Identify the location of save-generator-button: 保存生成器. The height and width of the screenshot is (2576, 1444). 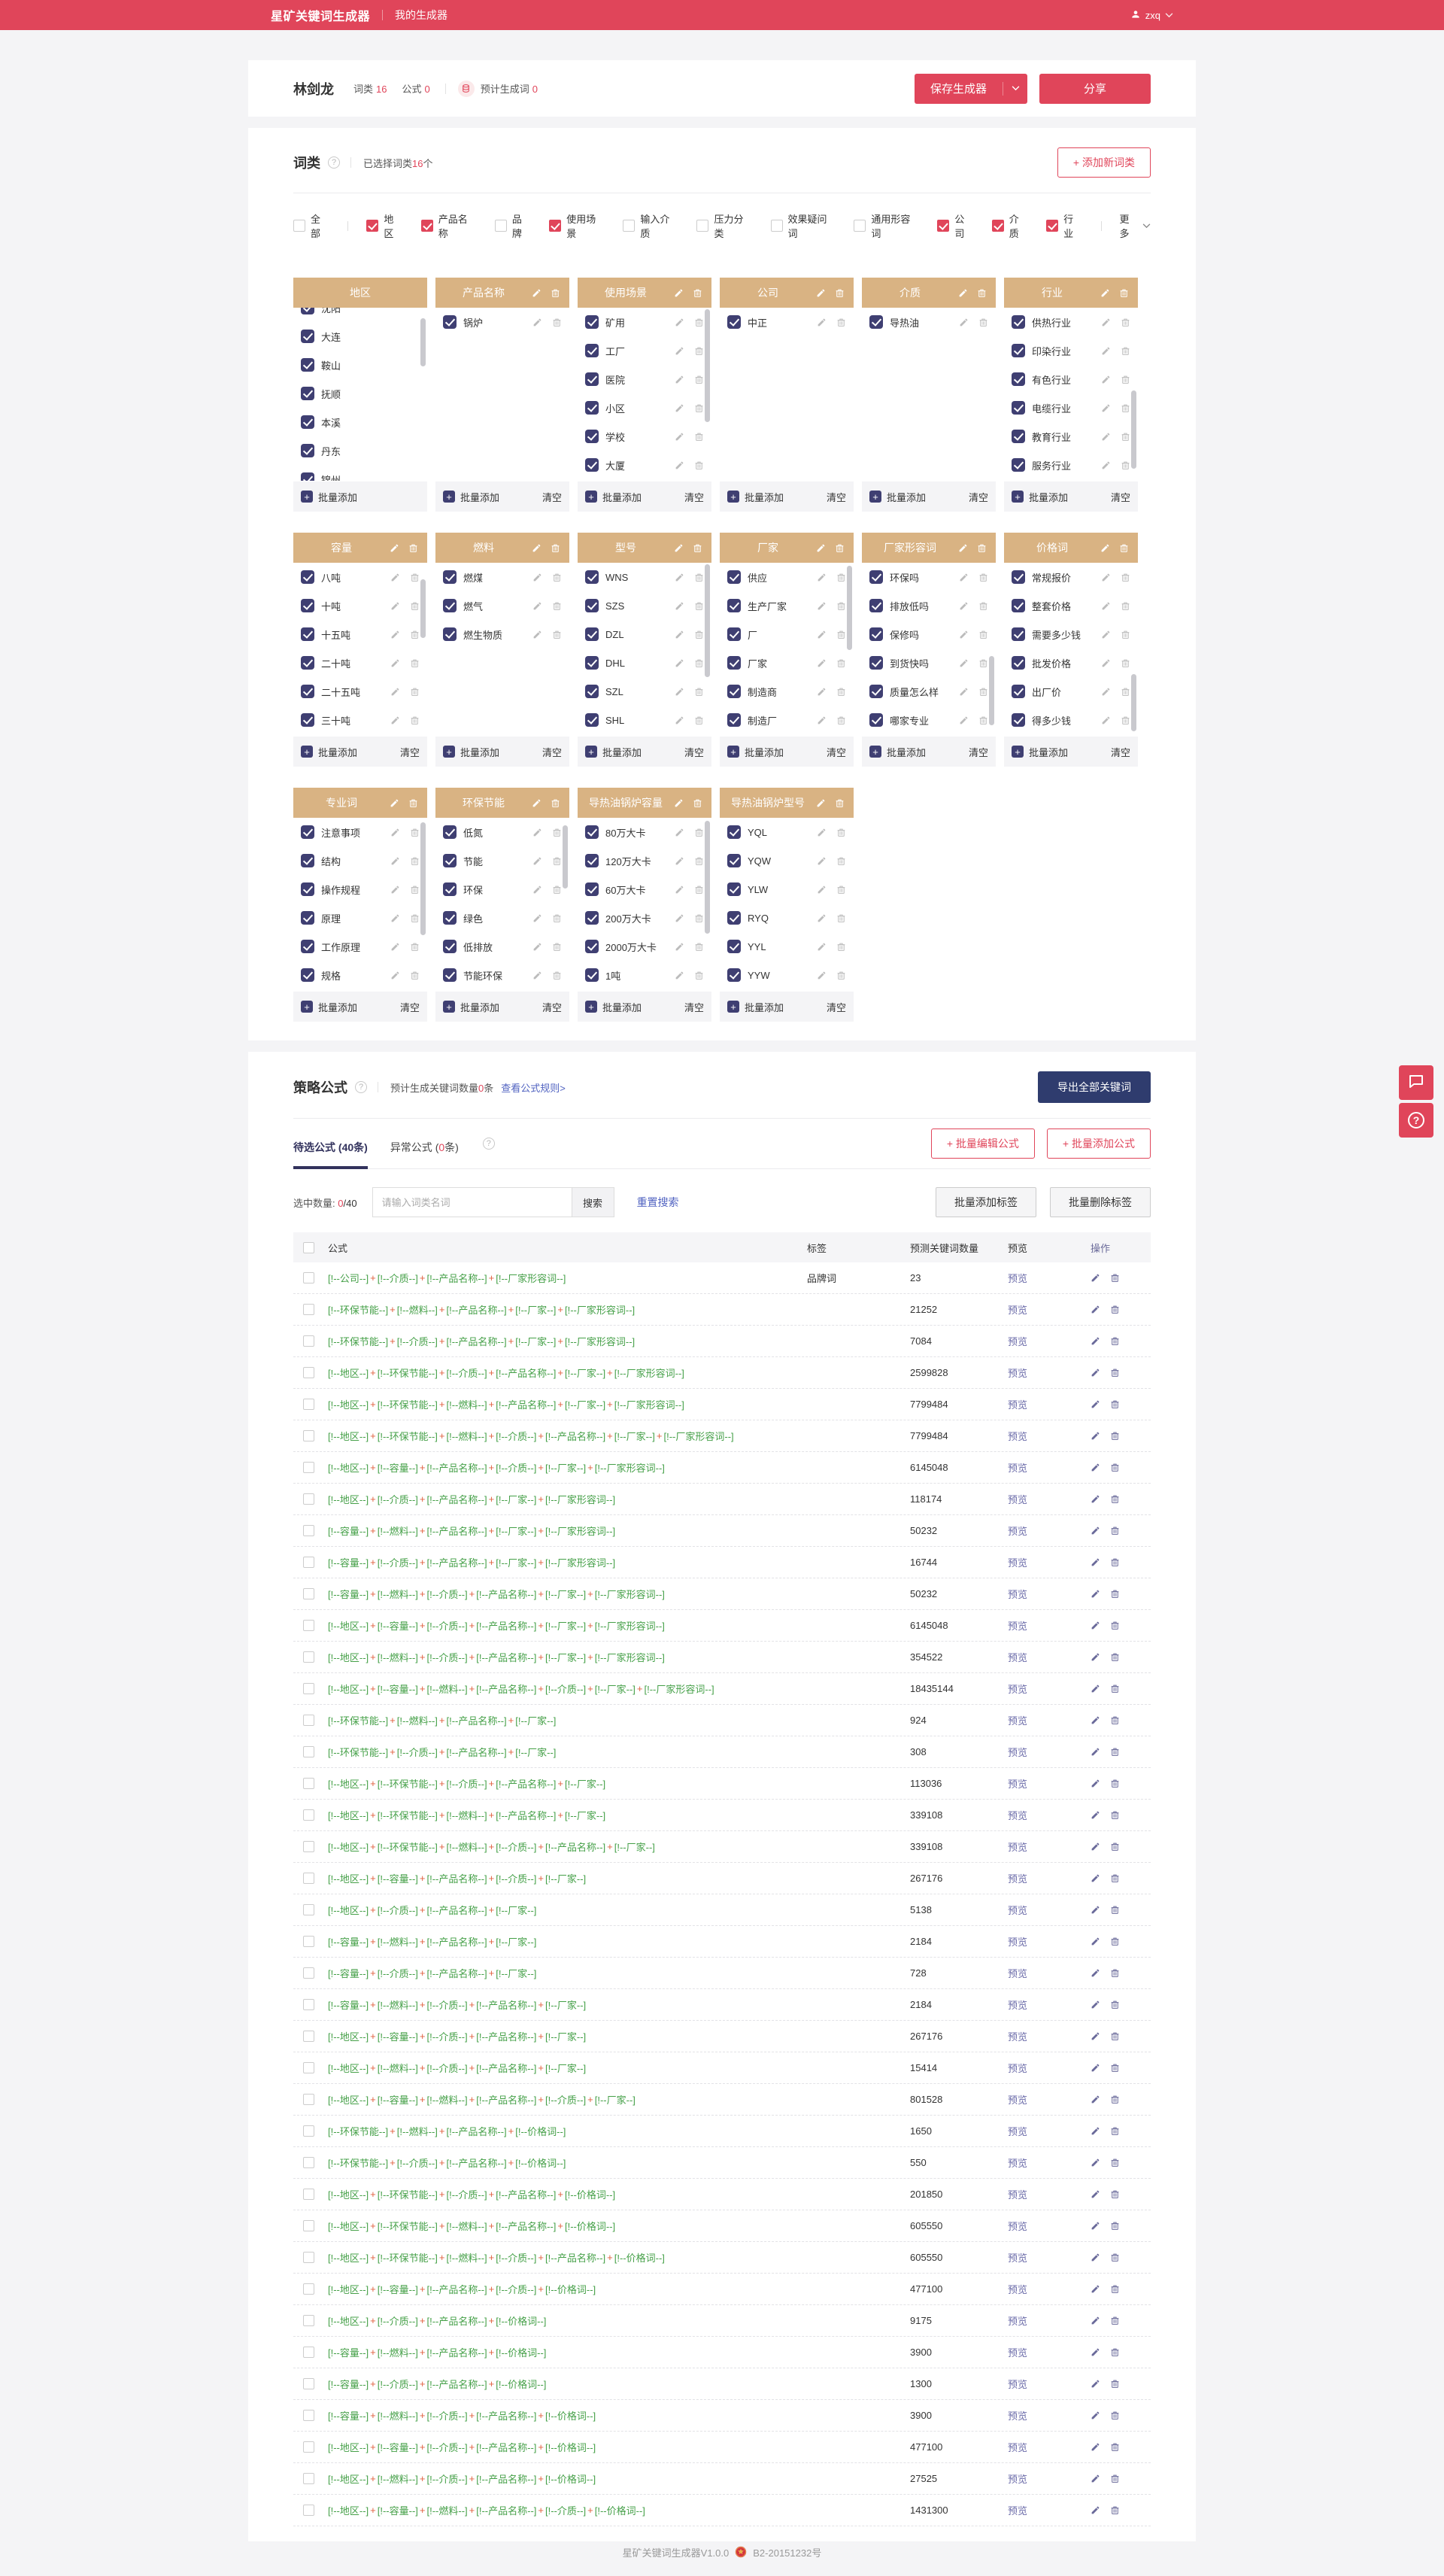
(971, 88).